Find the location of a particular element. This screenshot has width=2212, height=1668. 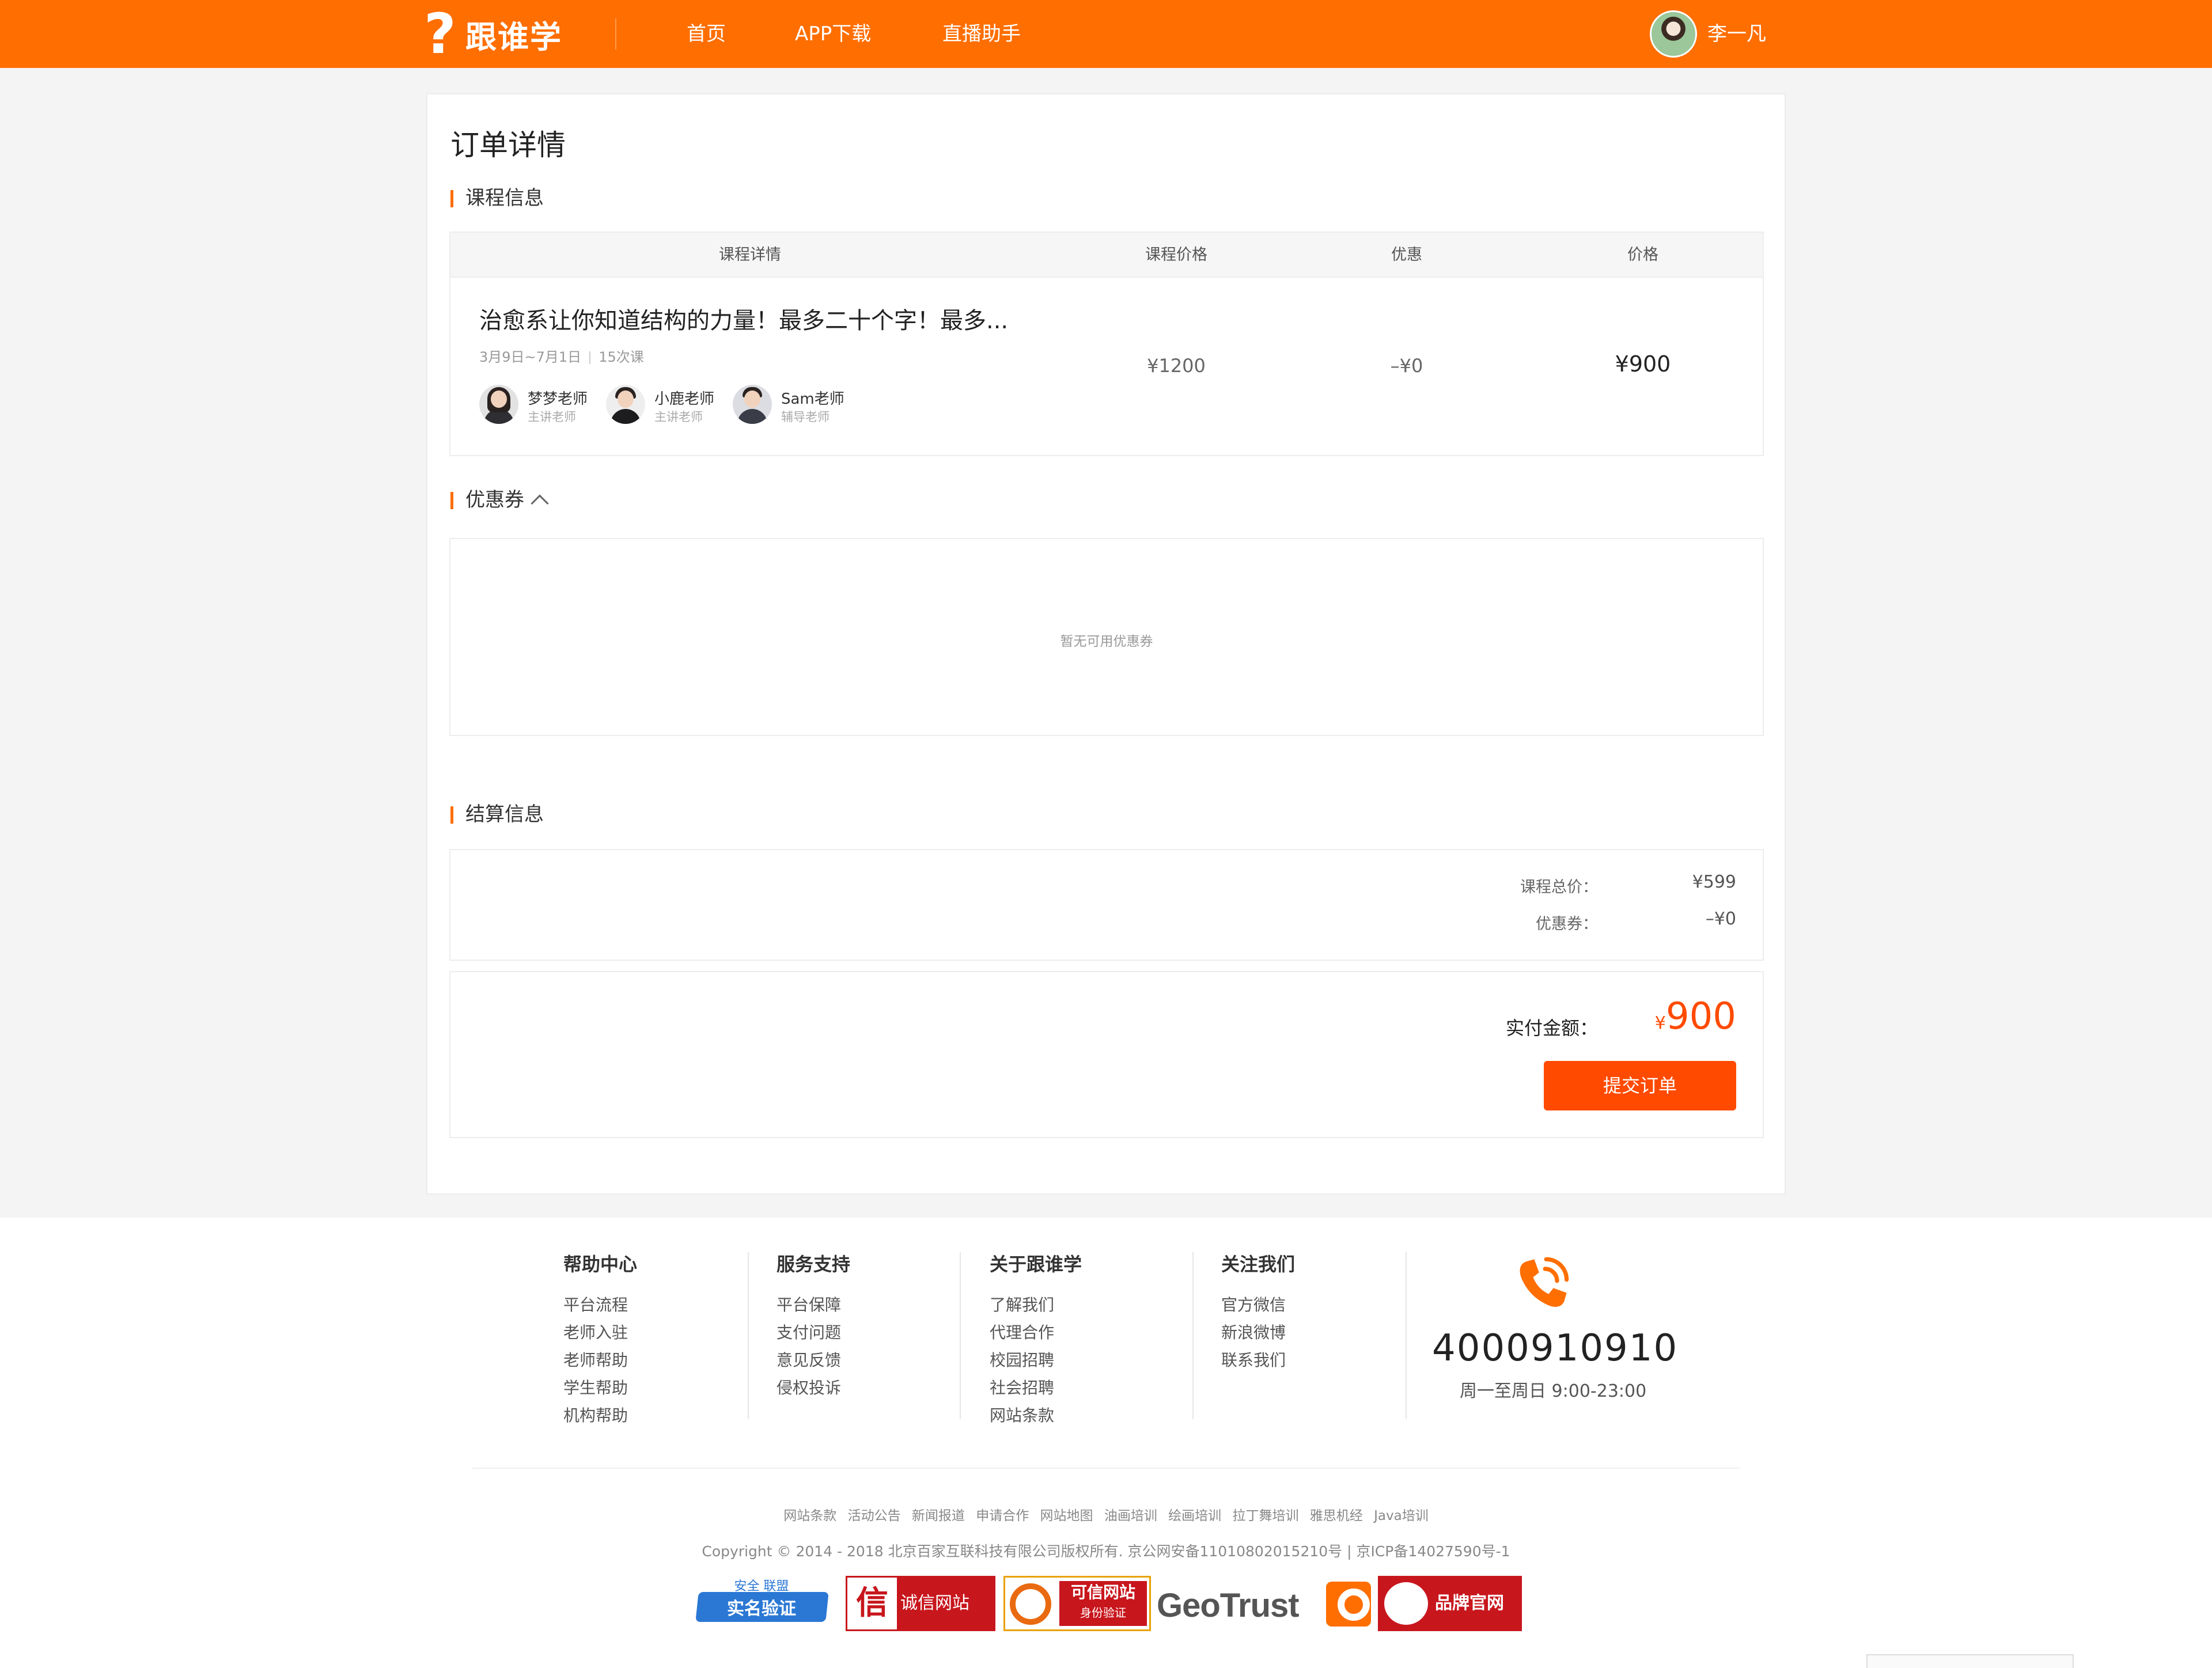

teacher-name: 小鹿老师 is located at coordinates (684, 399).